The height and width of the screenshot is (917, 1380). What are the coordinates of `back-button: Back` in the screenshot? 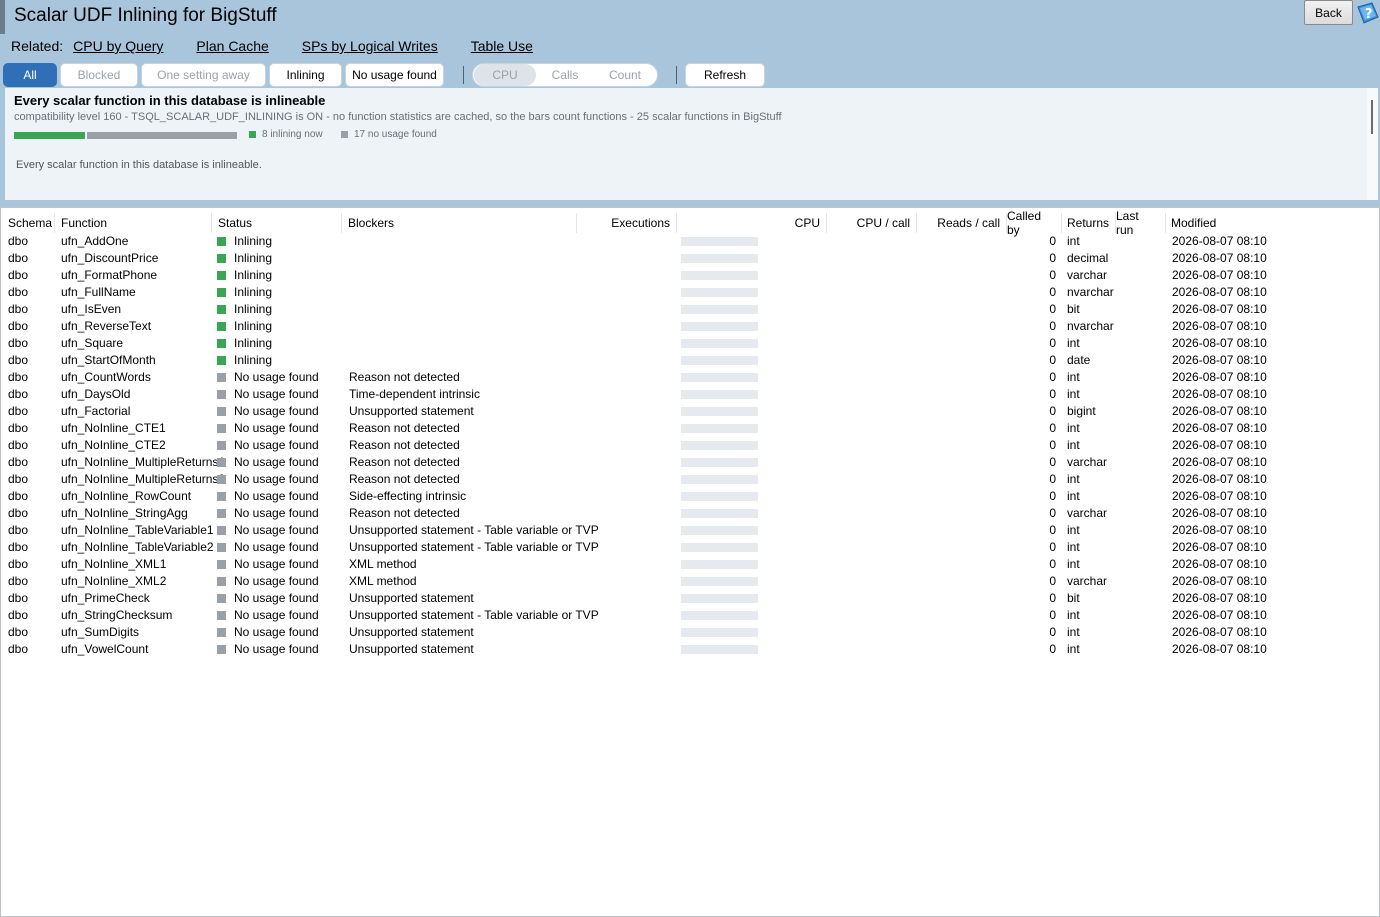 It's located at (1328, 12).